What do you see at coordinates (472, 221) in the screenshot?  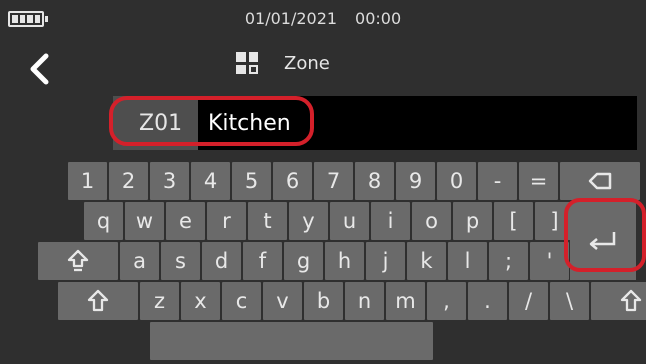 I see `key-p: p` at bounding box center [472, 221].